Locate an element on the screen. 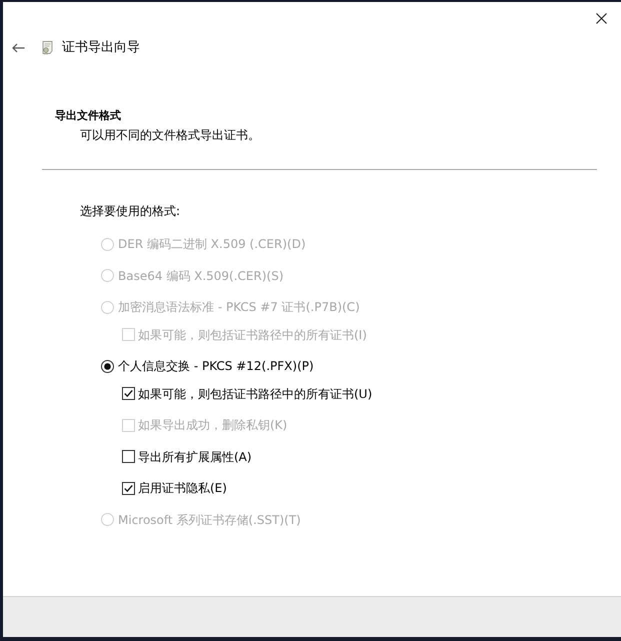  page-description: 可以用不同的文件格式导出证书。 is located at coordinates (170, 135).